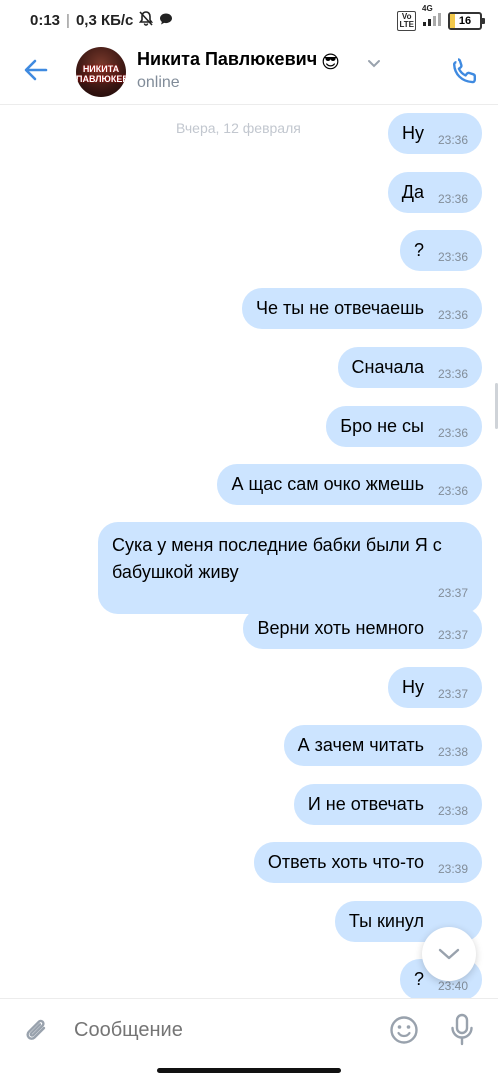 This screenshot has width=498, height=1080. I want to click on volte-badge: Vo LTE, so click(406, 21).